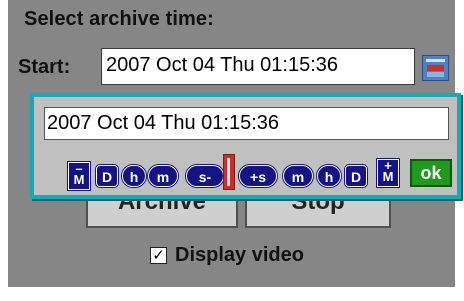 This screenshot has height=301, width=464. Describe the element at coordinates (119, 19) in the screenshot. I see `dialog-title: Select archive time:` at that location.